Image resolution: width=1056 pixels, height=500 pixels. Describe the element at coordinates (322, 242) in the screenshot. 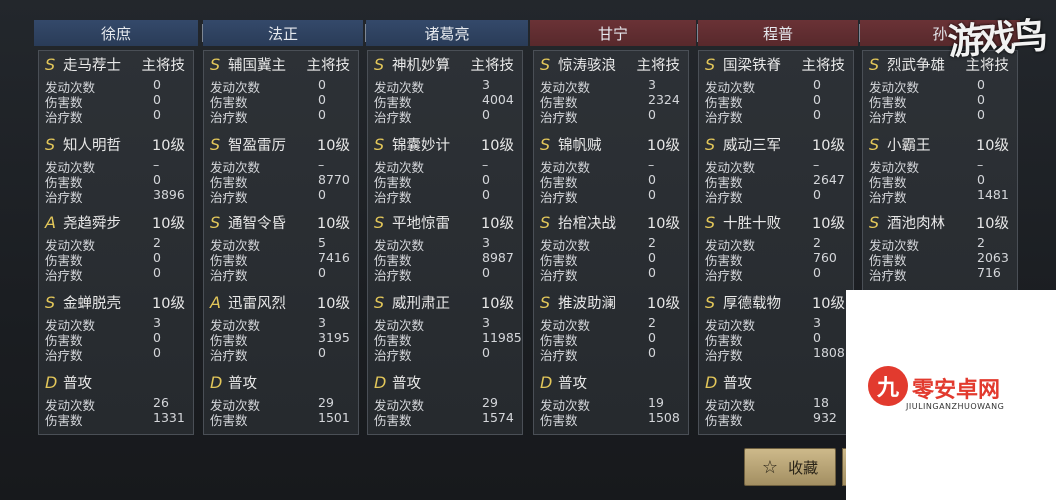

I see `stat-value: 5` at that location.